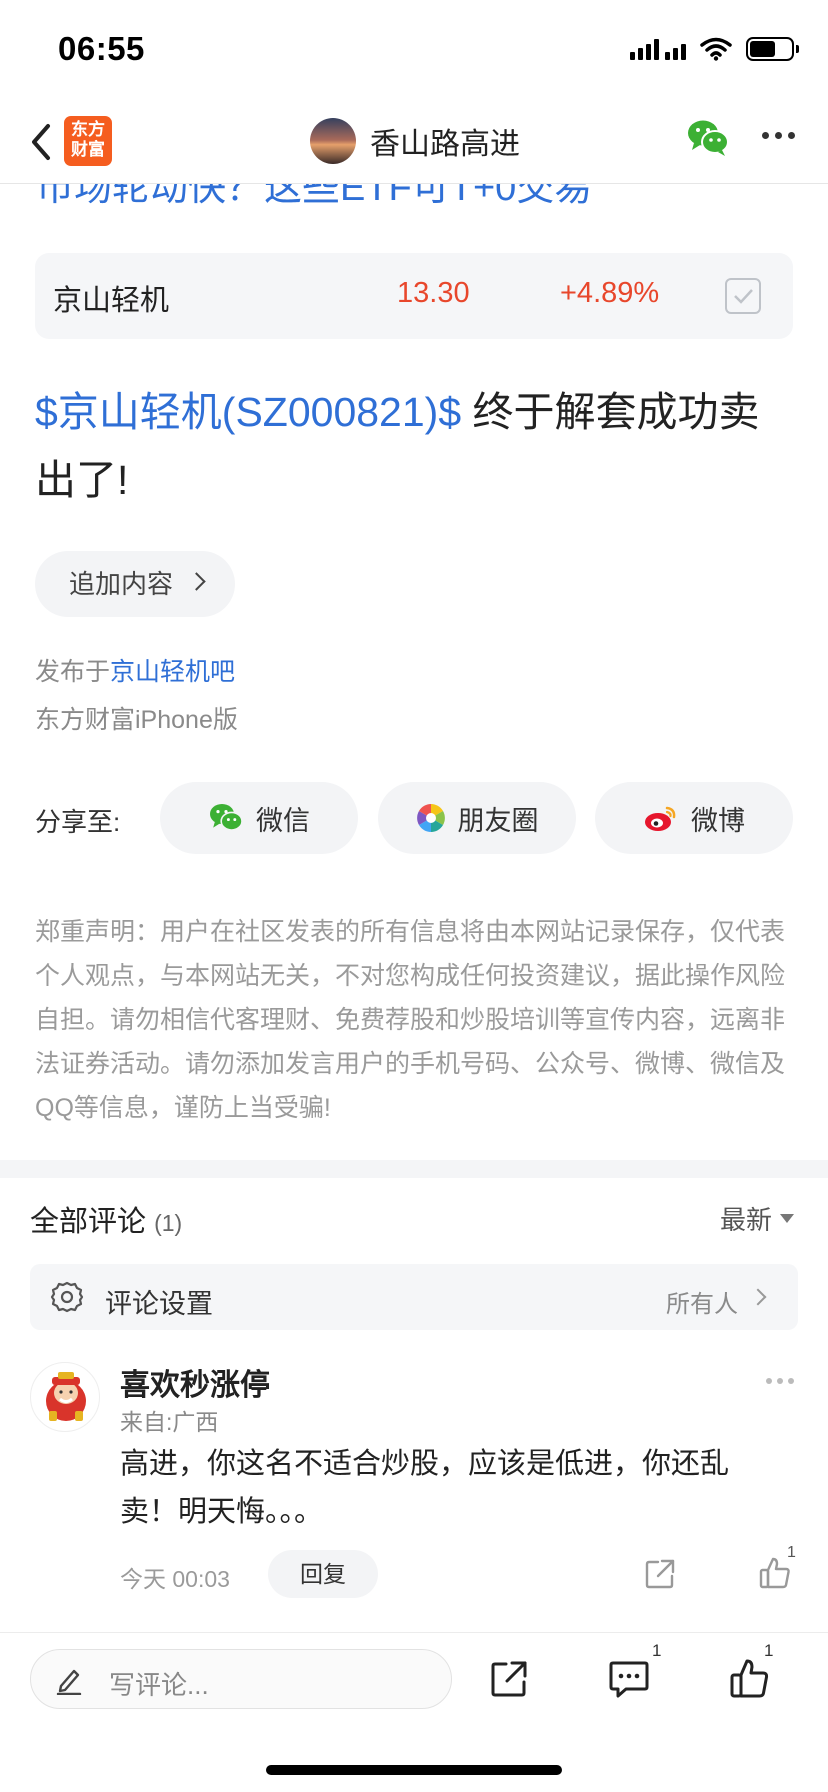  What do you see at coordinates (414, 1770) in the screenshot?
I see `home-indicator` at bounding box center [414, 1770].